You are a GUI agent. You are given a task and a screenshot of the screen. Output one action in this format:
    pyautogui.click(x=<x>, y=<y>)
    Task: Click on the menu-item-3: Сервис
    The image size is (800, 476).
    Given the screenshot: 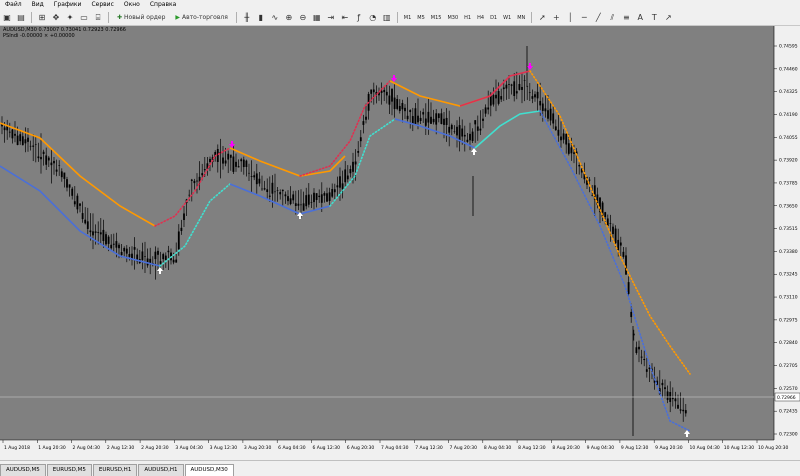 What is the action you would take?
    pyautogui.click(x=102, y=5)
    